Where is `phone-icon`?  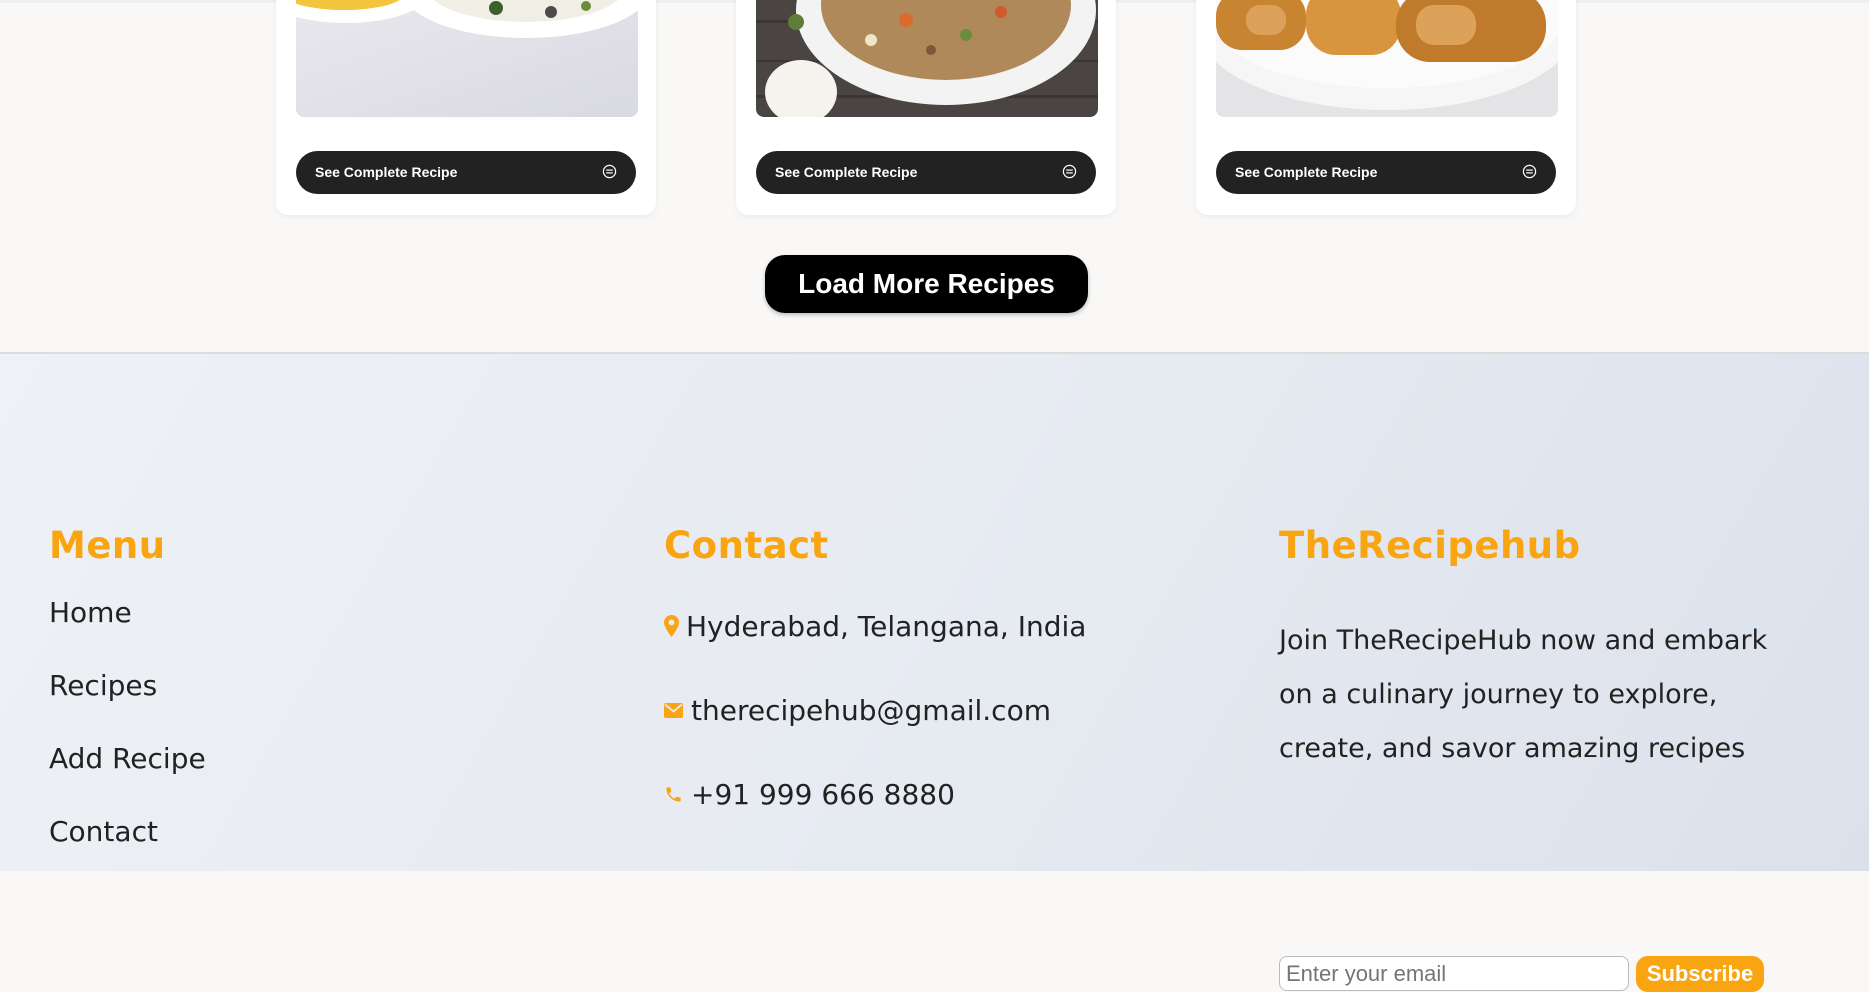
phone-icon is located at coordinates (673, 794).